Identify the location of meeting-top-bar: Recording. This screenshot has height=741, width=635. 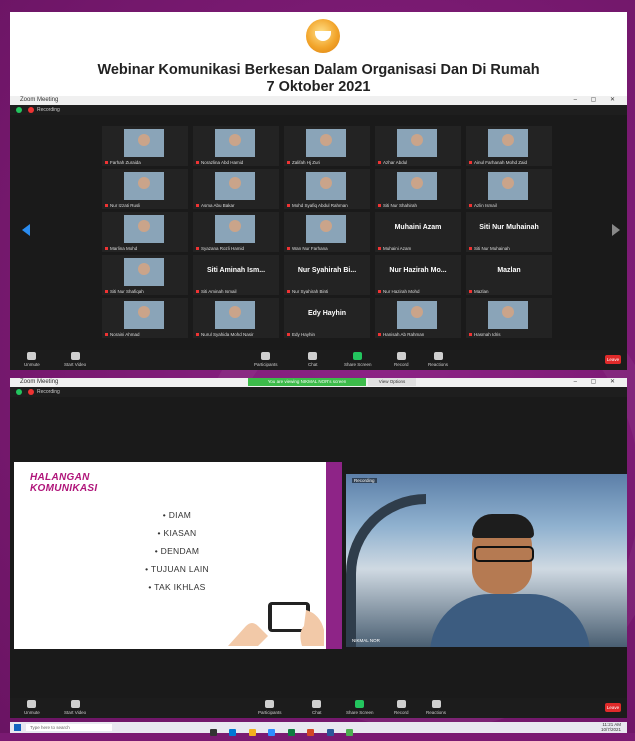
(318, 392).